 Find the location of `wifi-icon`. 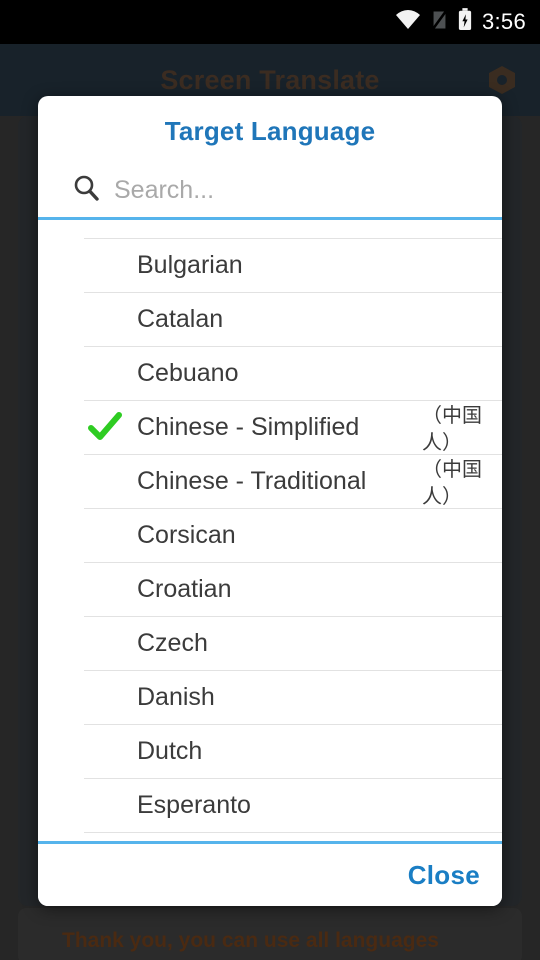

wifi-icon is located at coordinates (408, 22).